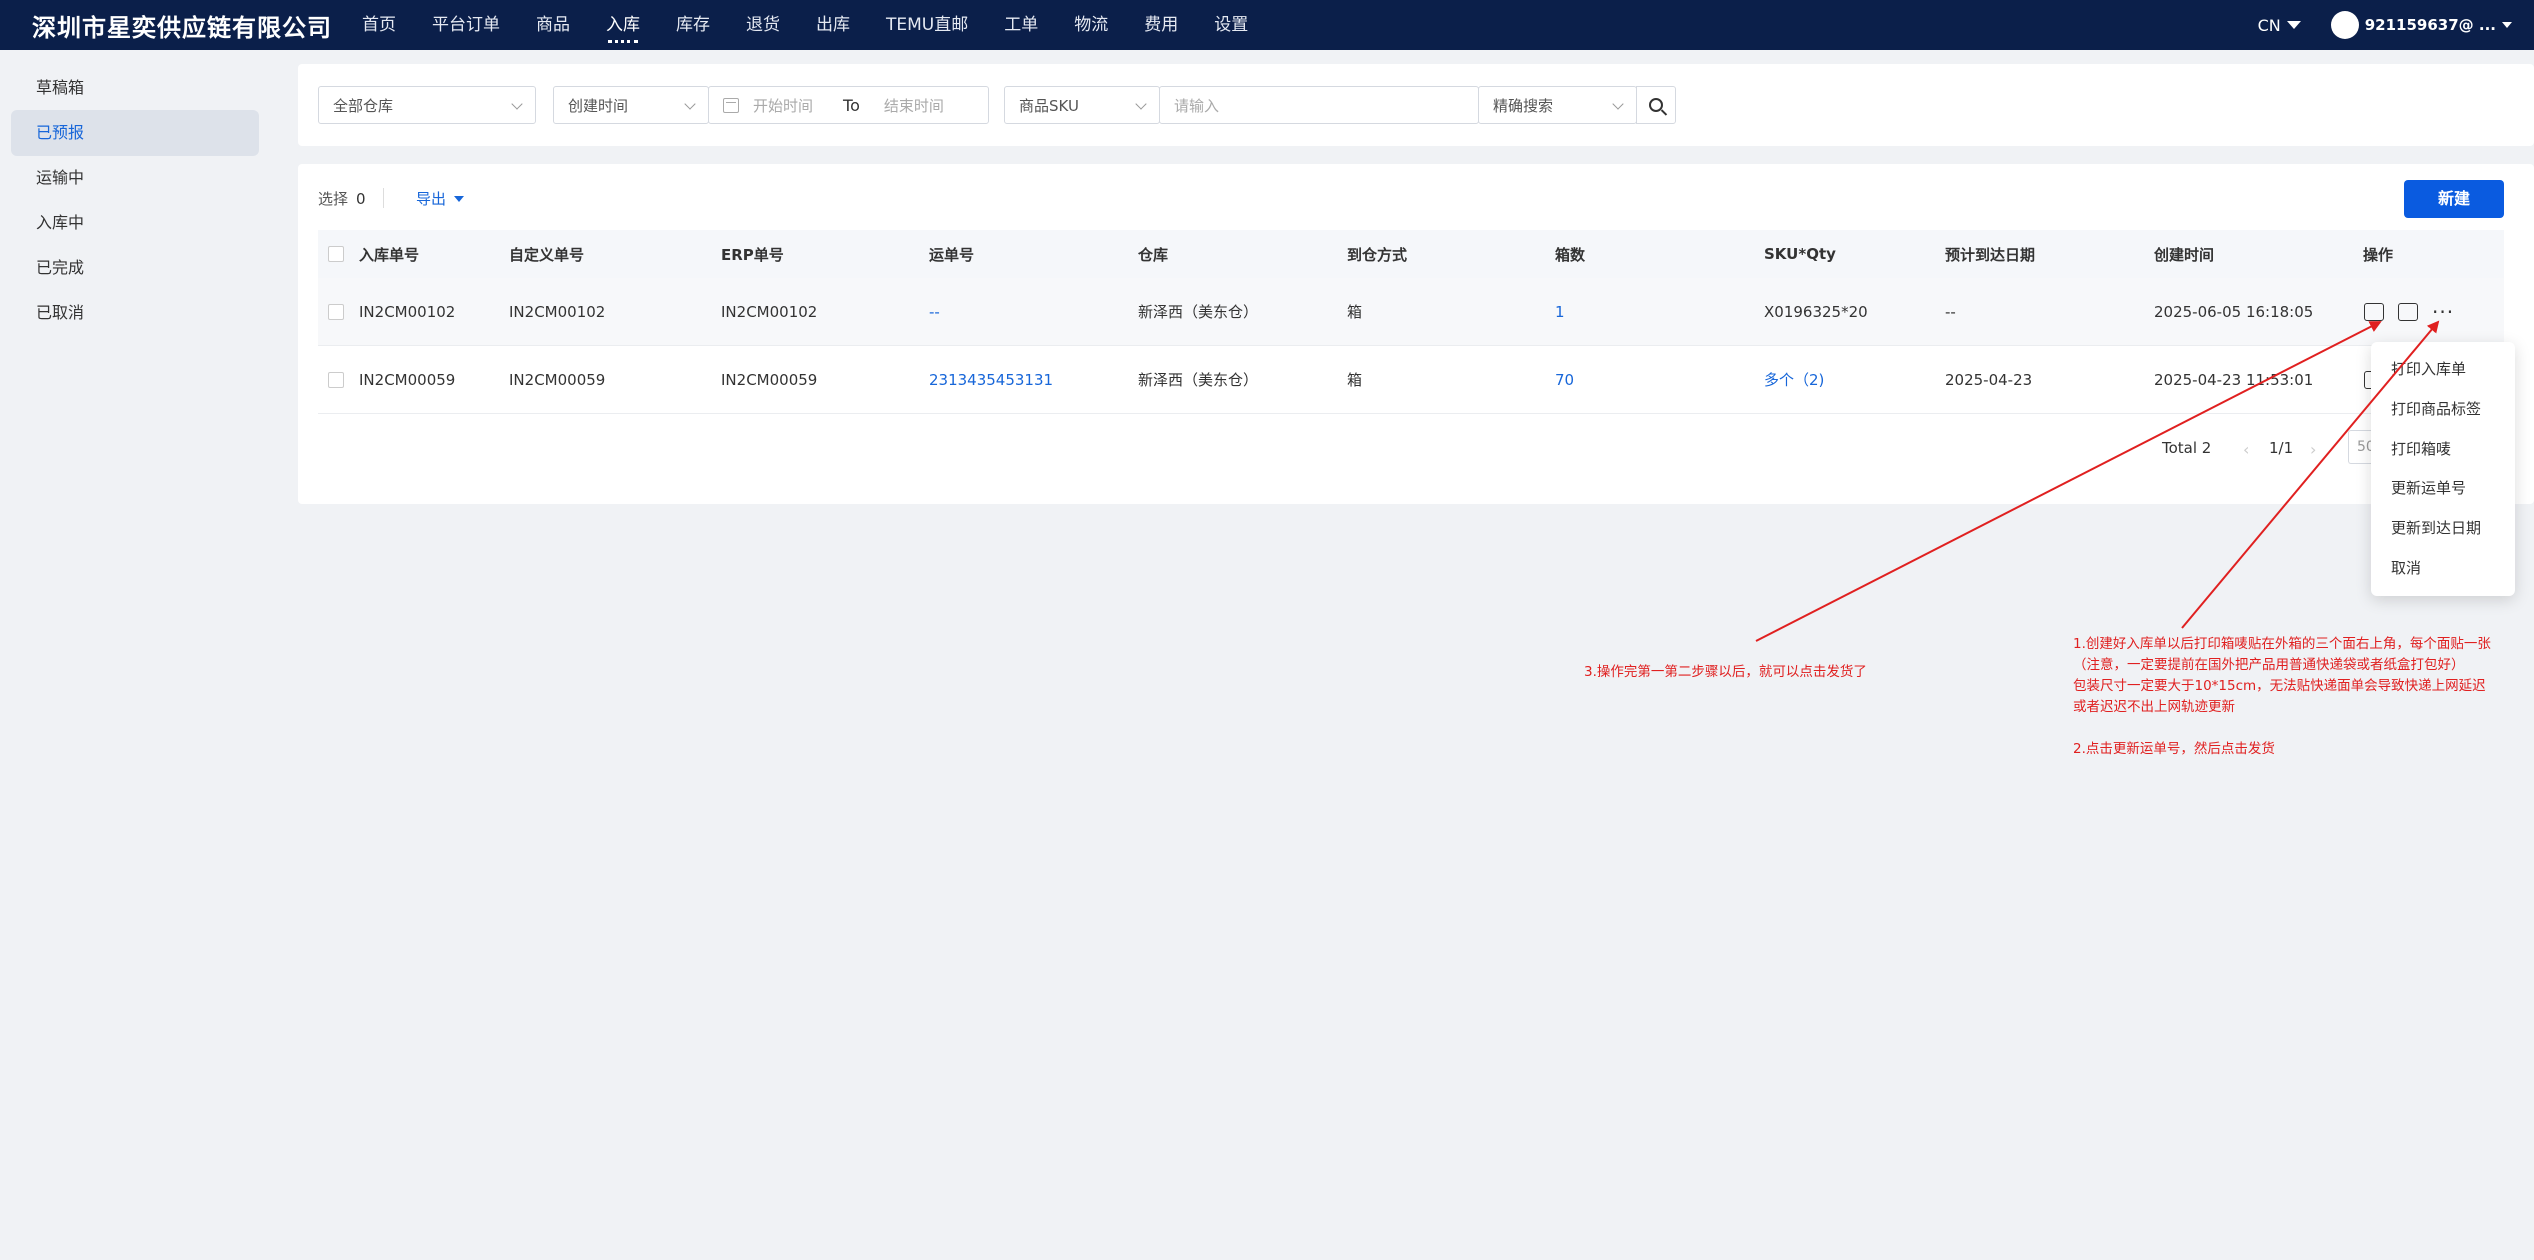  What do you see at coordinates (2174, 749) in the screenshot?
I see `annotation-note-step2: 2.点击更新运单号，然后点击发货` at bounding box center [2174, 749].